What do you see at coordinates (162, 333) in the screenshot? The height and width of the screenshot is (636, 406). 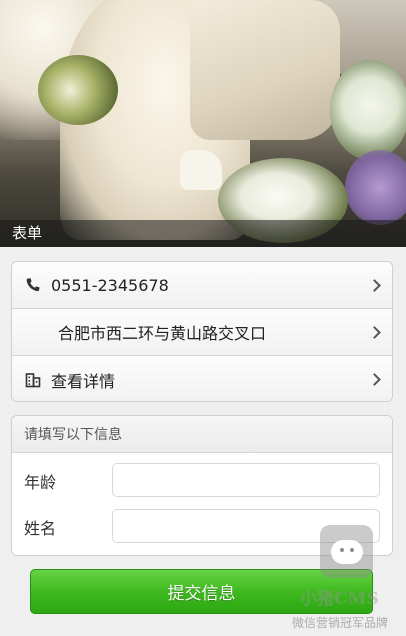 I see `address-text: 合肥市西二环与黄山路交叉口` at bounding box center [162, 333].